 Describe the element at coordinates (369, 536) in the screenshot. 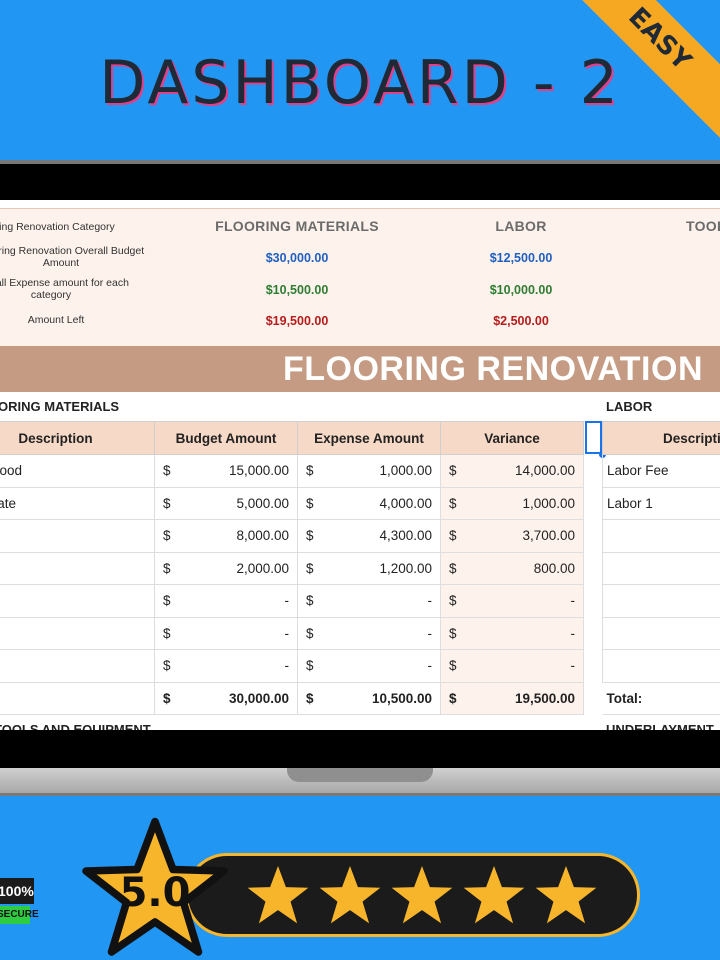

I see `cell-expense: $4,300.00` at that location.